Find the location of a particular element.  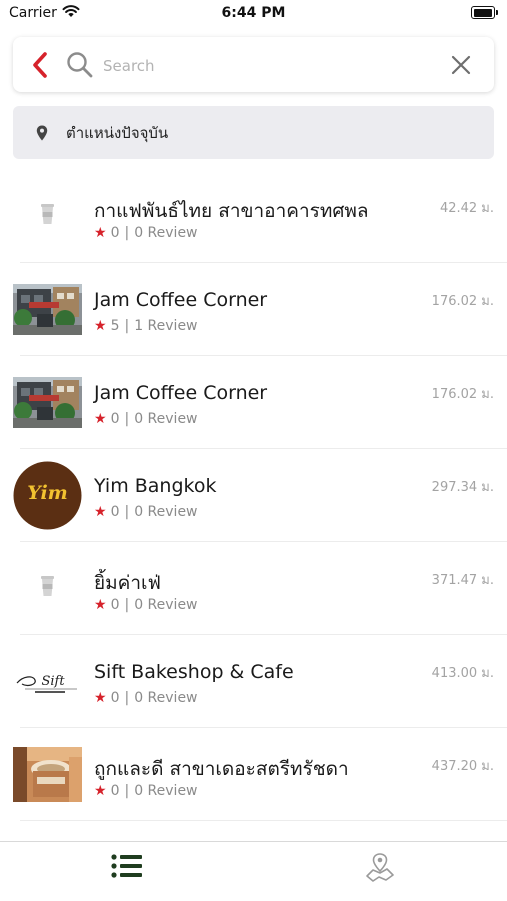

map-pin-icon is located at coordinates (380, 867).